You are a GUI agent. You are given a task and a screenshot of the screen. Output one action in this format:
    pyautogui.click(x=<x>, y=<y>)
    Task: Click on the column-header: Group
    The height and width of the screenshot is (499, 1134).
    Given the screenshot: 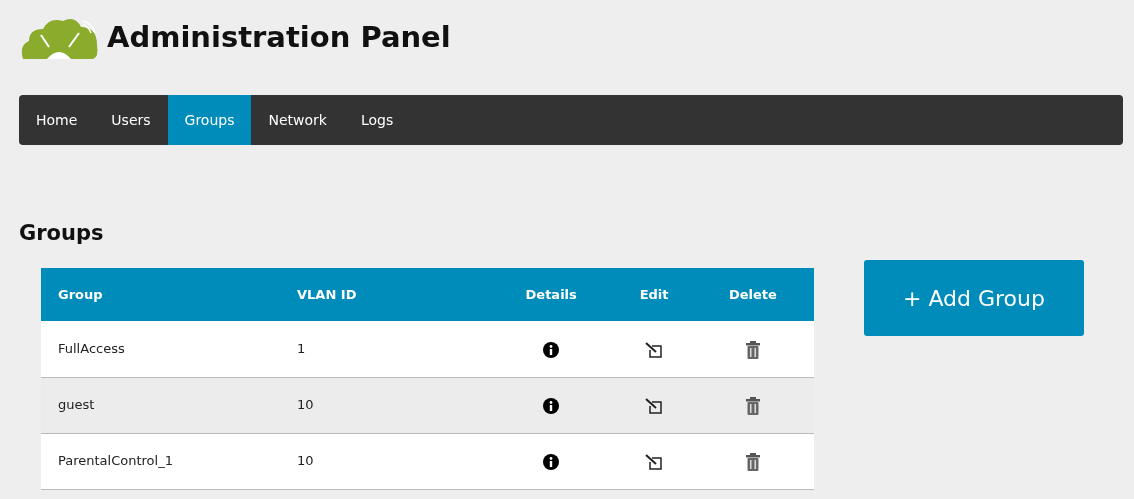 What is the action you would take?
    pyautogui.click(x=80, y=294)
    